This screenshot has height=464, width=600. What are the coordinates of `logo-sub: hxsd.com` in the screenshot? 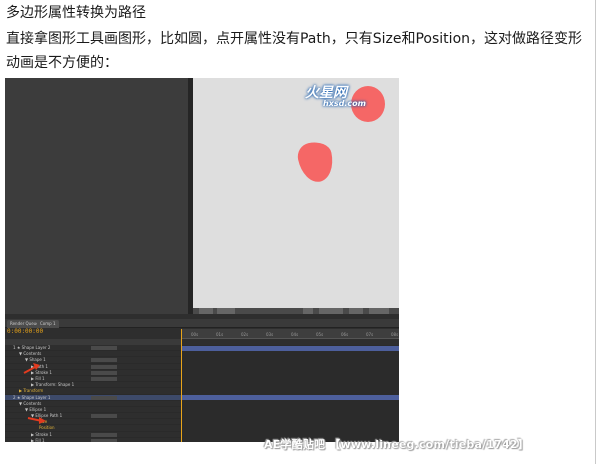 It's located at (344, 103).